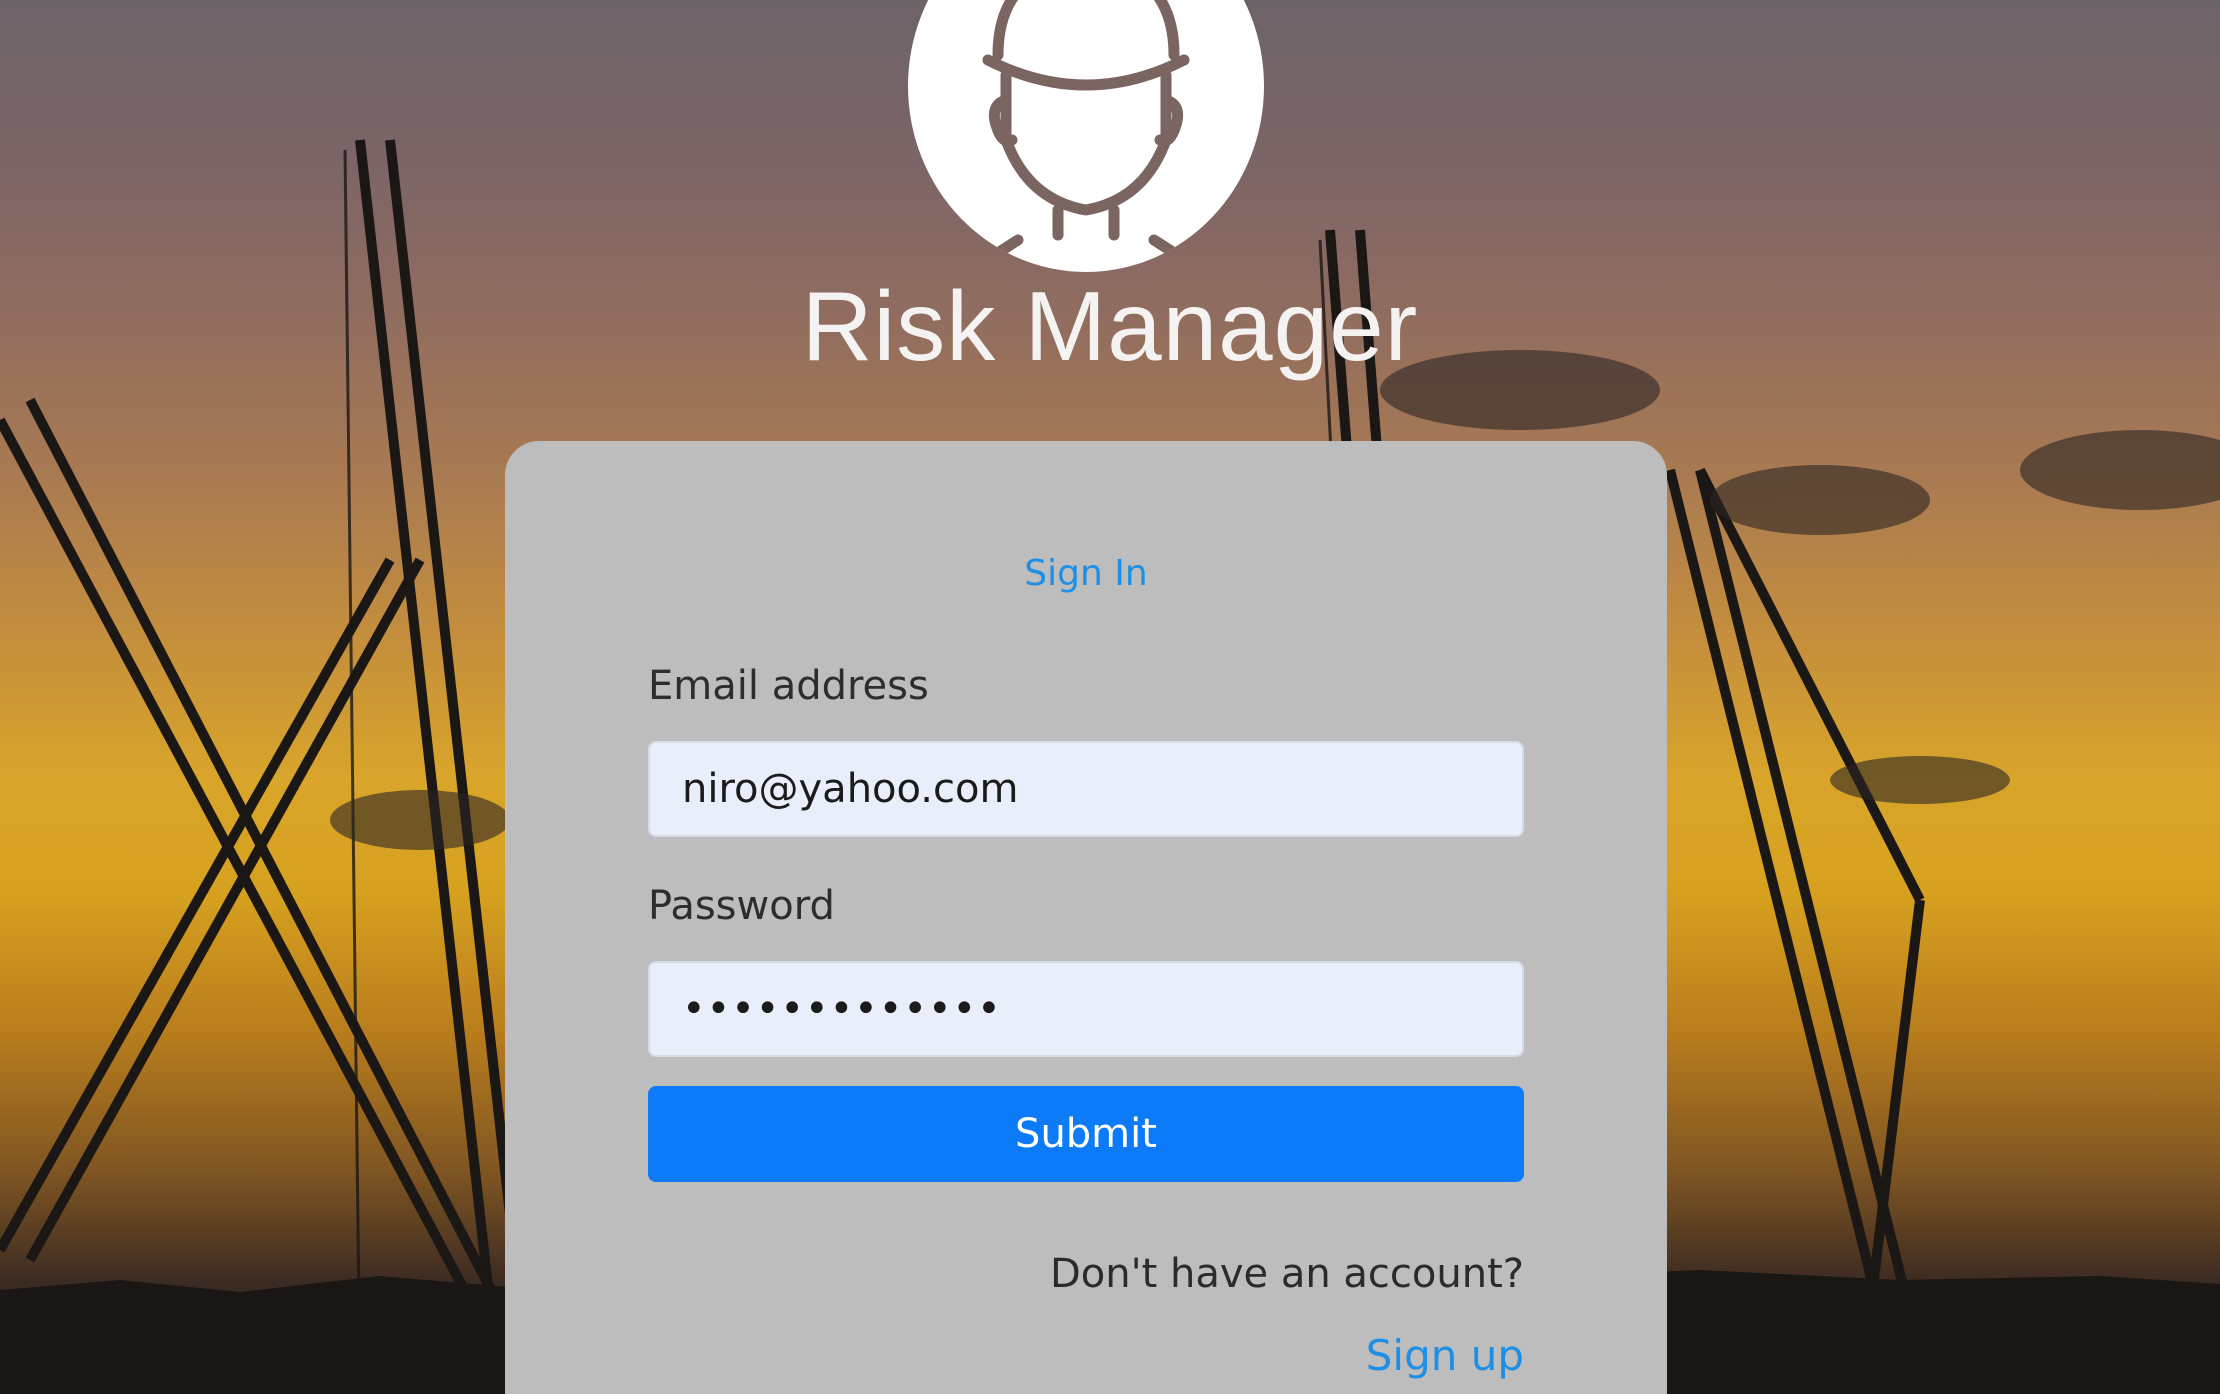 Image resolution: width=2220 pixels, height=1394 pixels. Describe the element at coordinates (1086, 1009) in the screenshot. I see `password-field: •••••••••••••` at that location.